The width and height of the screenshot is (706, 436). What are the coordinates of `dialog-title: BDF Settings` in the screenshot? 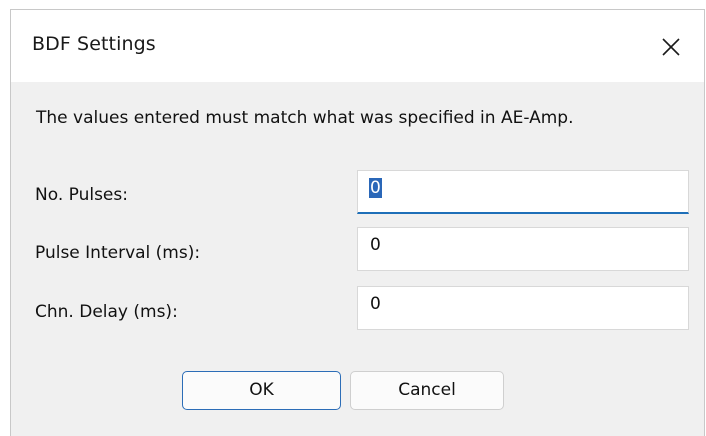 It's located at (94, 44).